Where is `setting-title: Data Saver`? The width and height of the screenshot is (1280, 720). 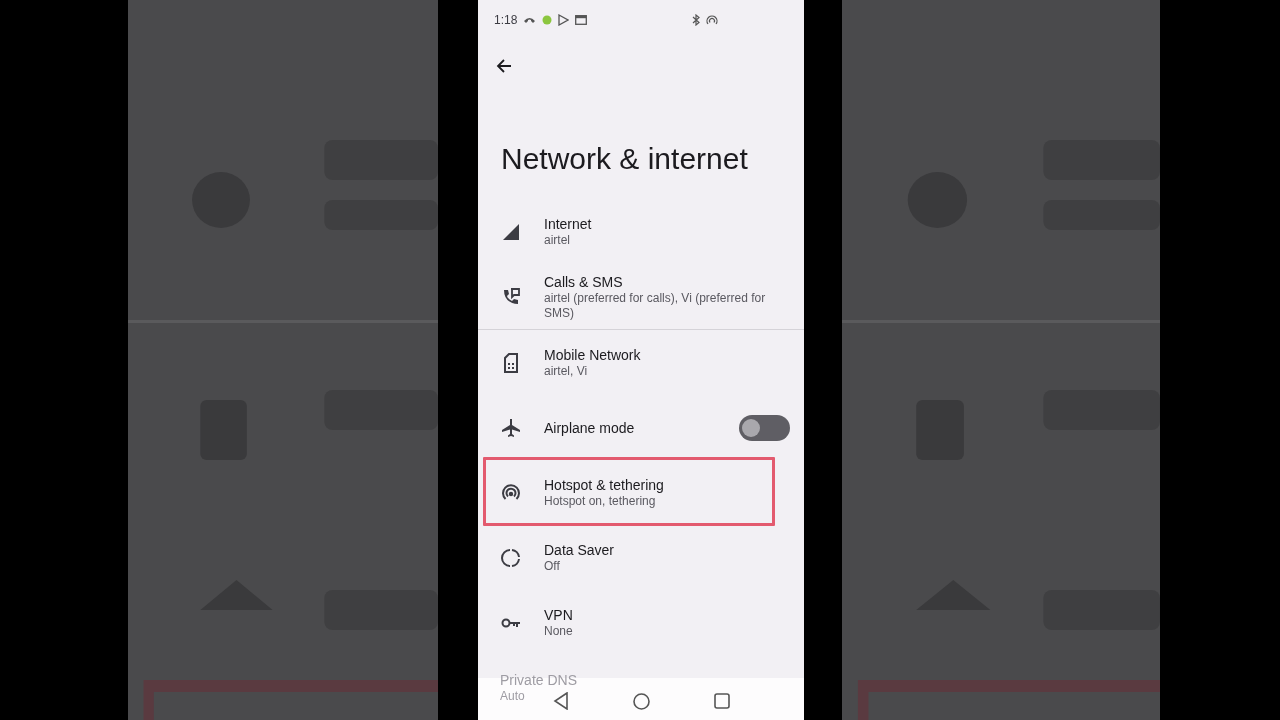 setting-title: Data Saver is located at coordinates (666, 550).